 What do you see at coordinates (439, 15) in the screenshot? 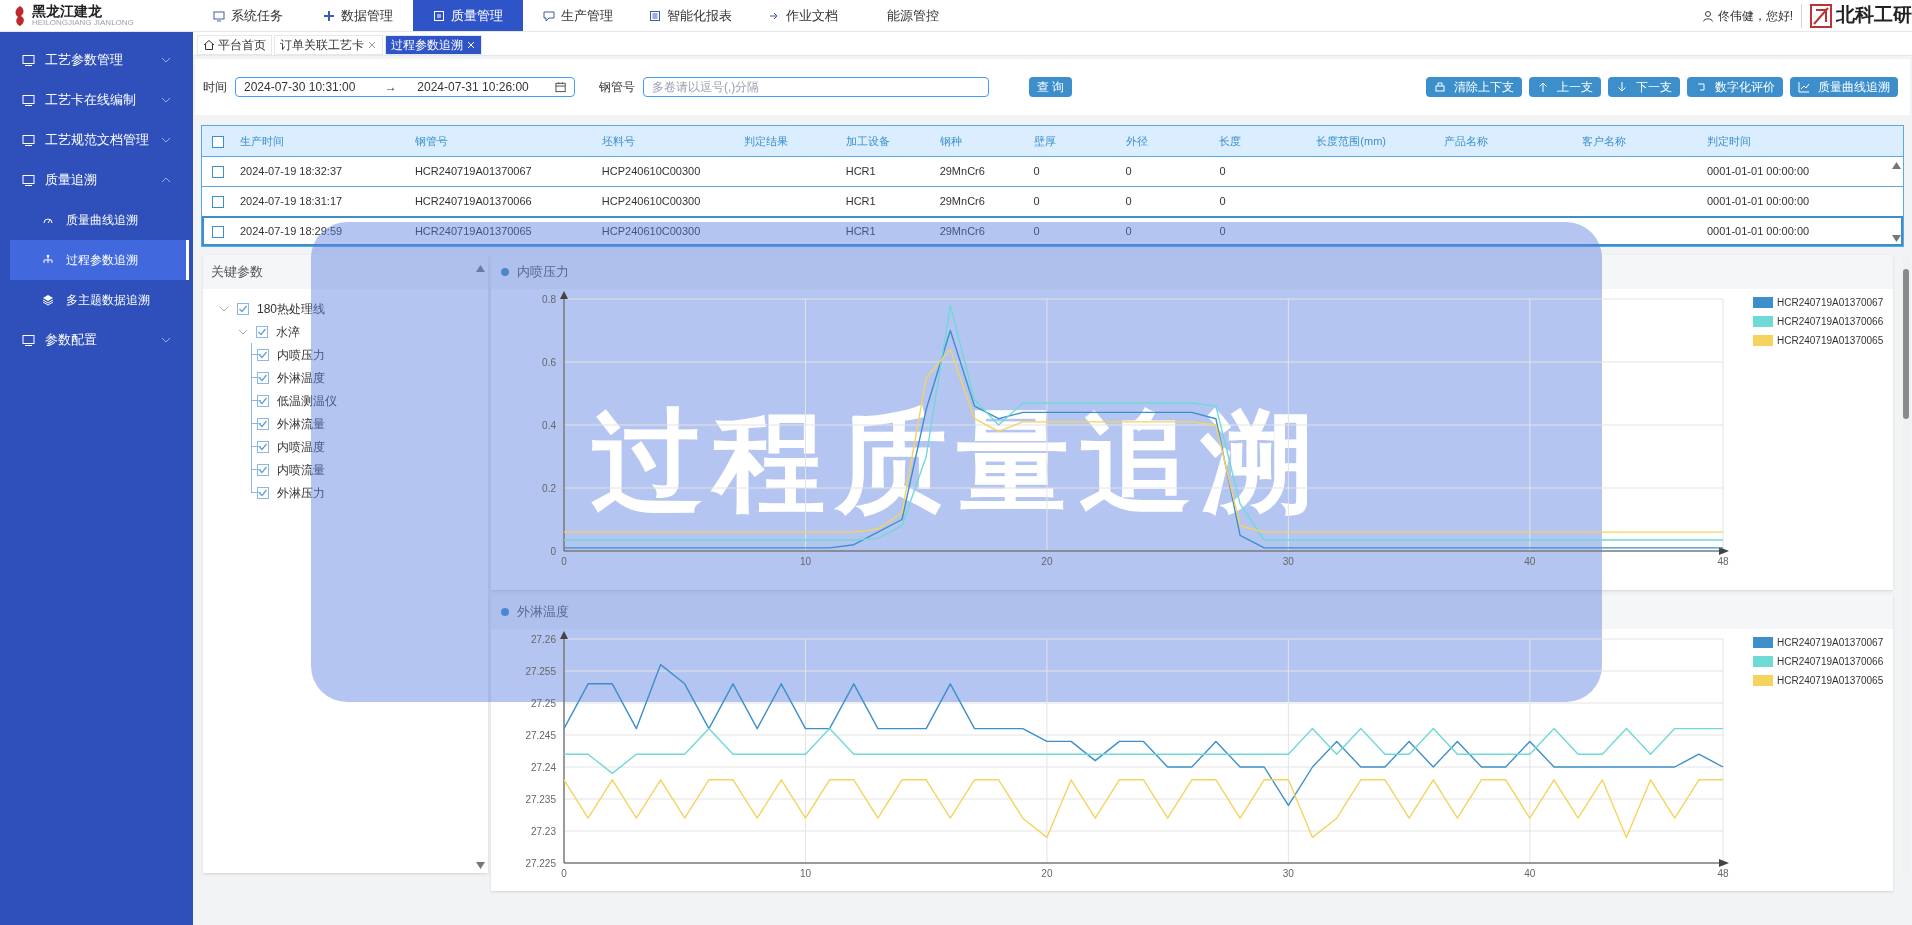
I see `document-icon` at bounding box center [439, 15].